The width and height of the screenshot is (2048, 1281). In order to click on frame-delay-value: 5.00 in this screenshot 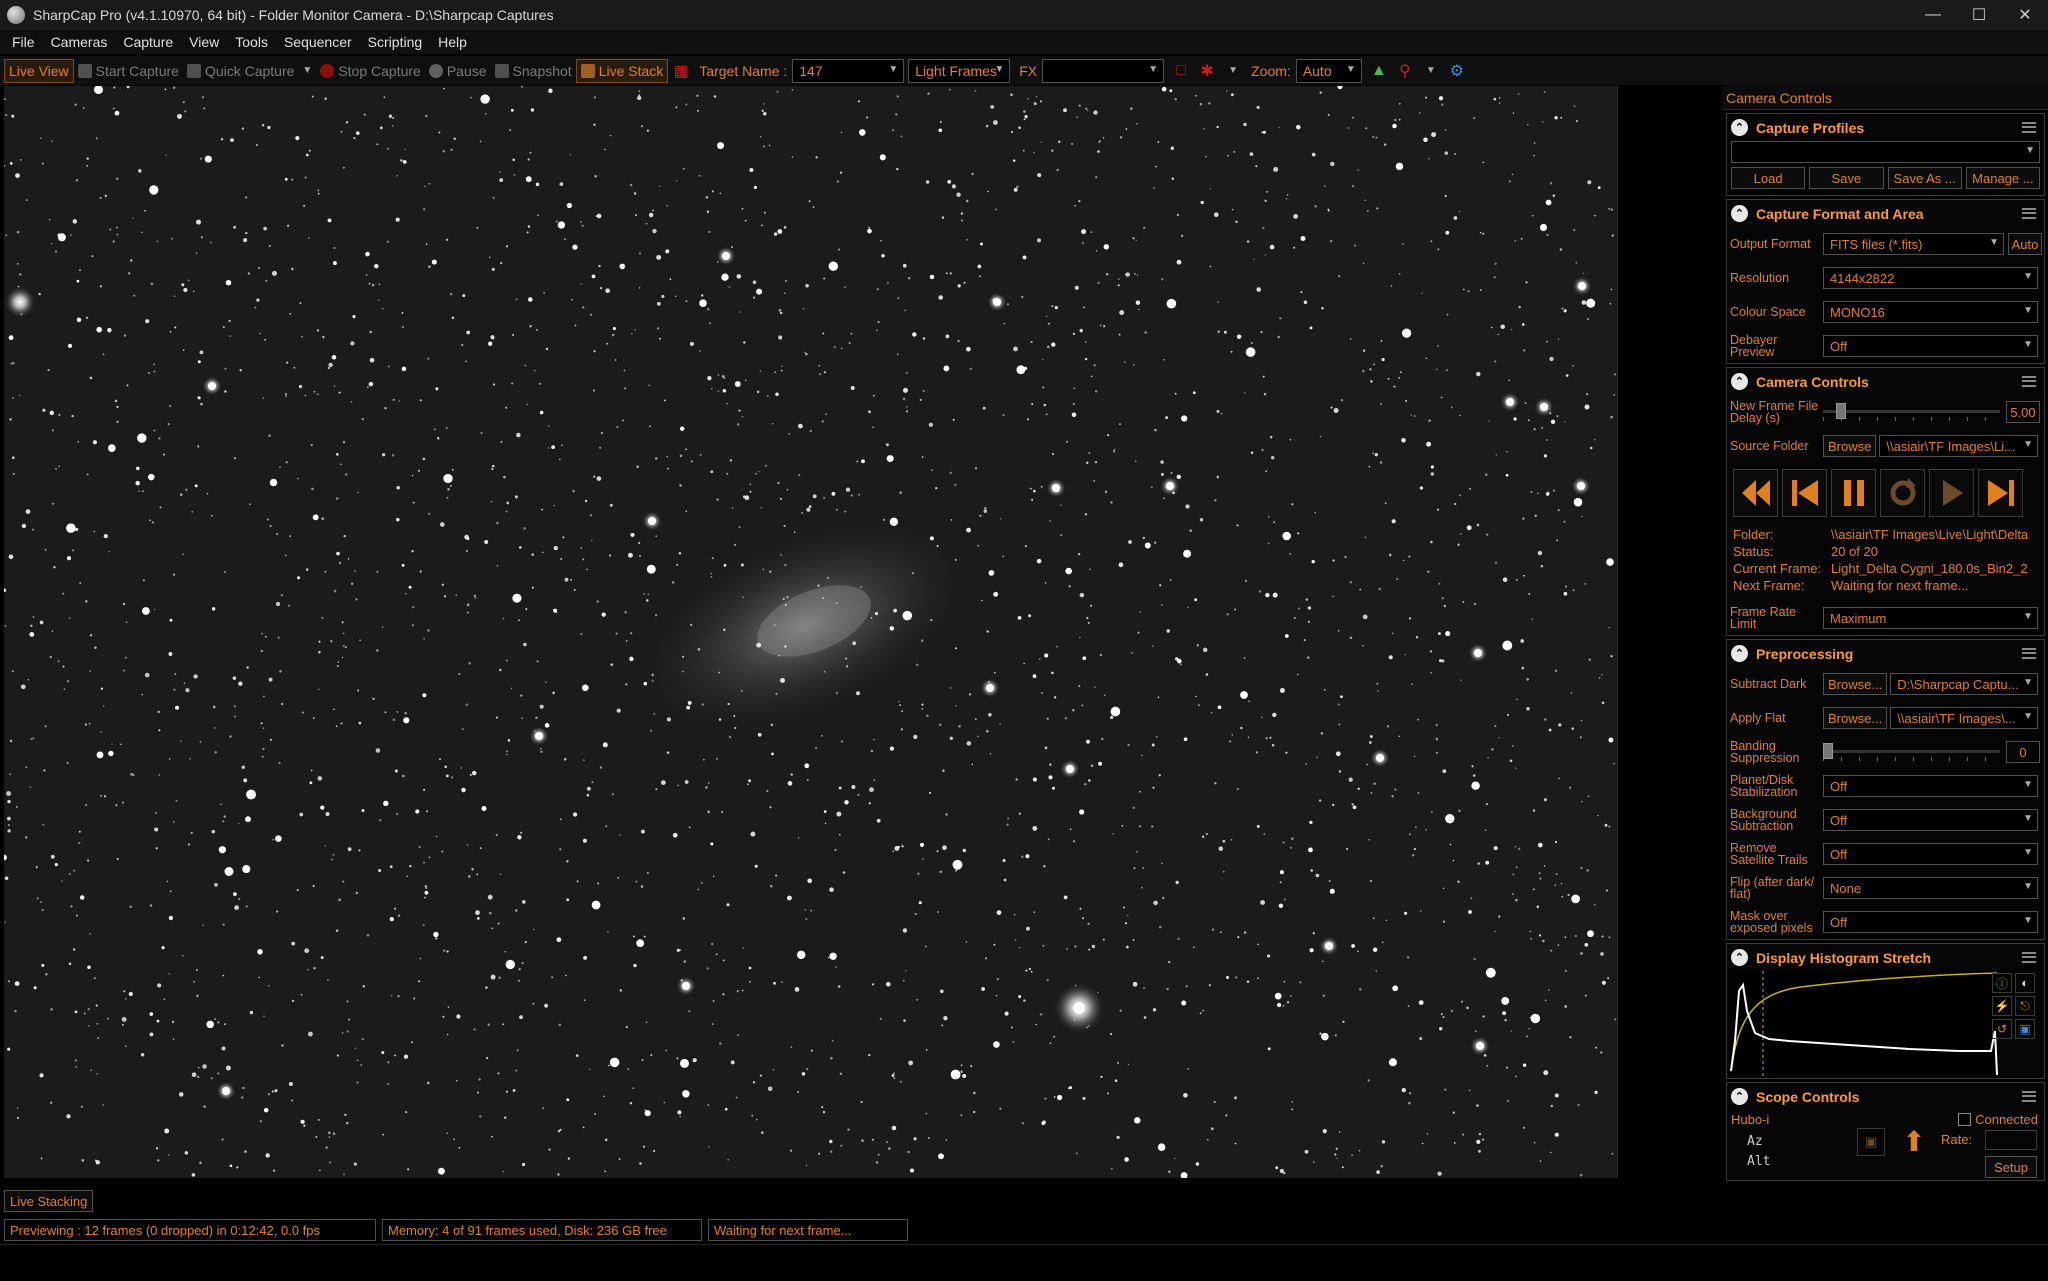, I will do `click(2023, 412)`.